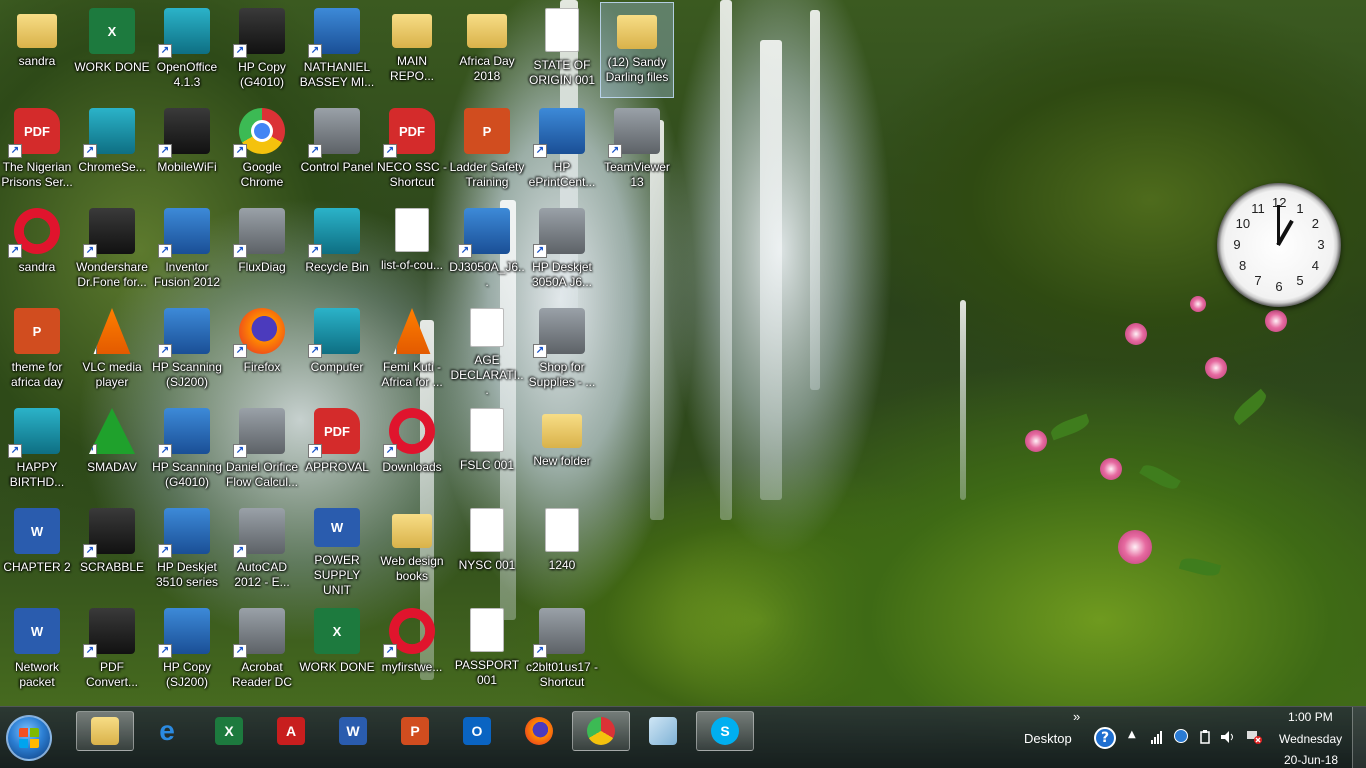 The height and width of the screenshot is (768, 1366). Describe the element at coordinates (562, 550) in the screenshot. I see `desktop-icon-doc-1240: 1240` at that location.